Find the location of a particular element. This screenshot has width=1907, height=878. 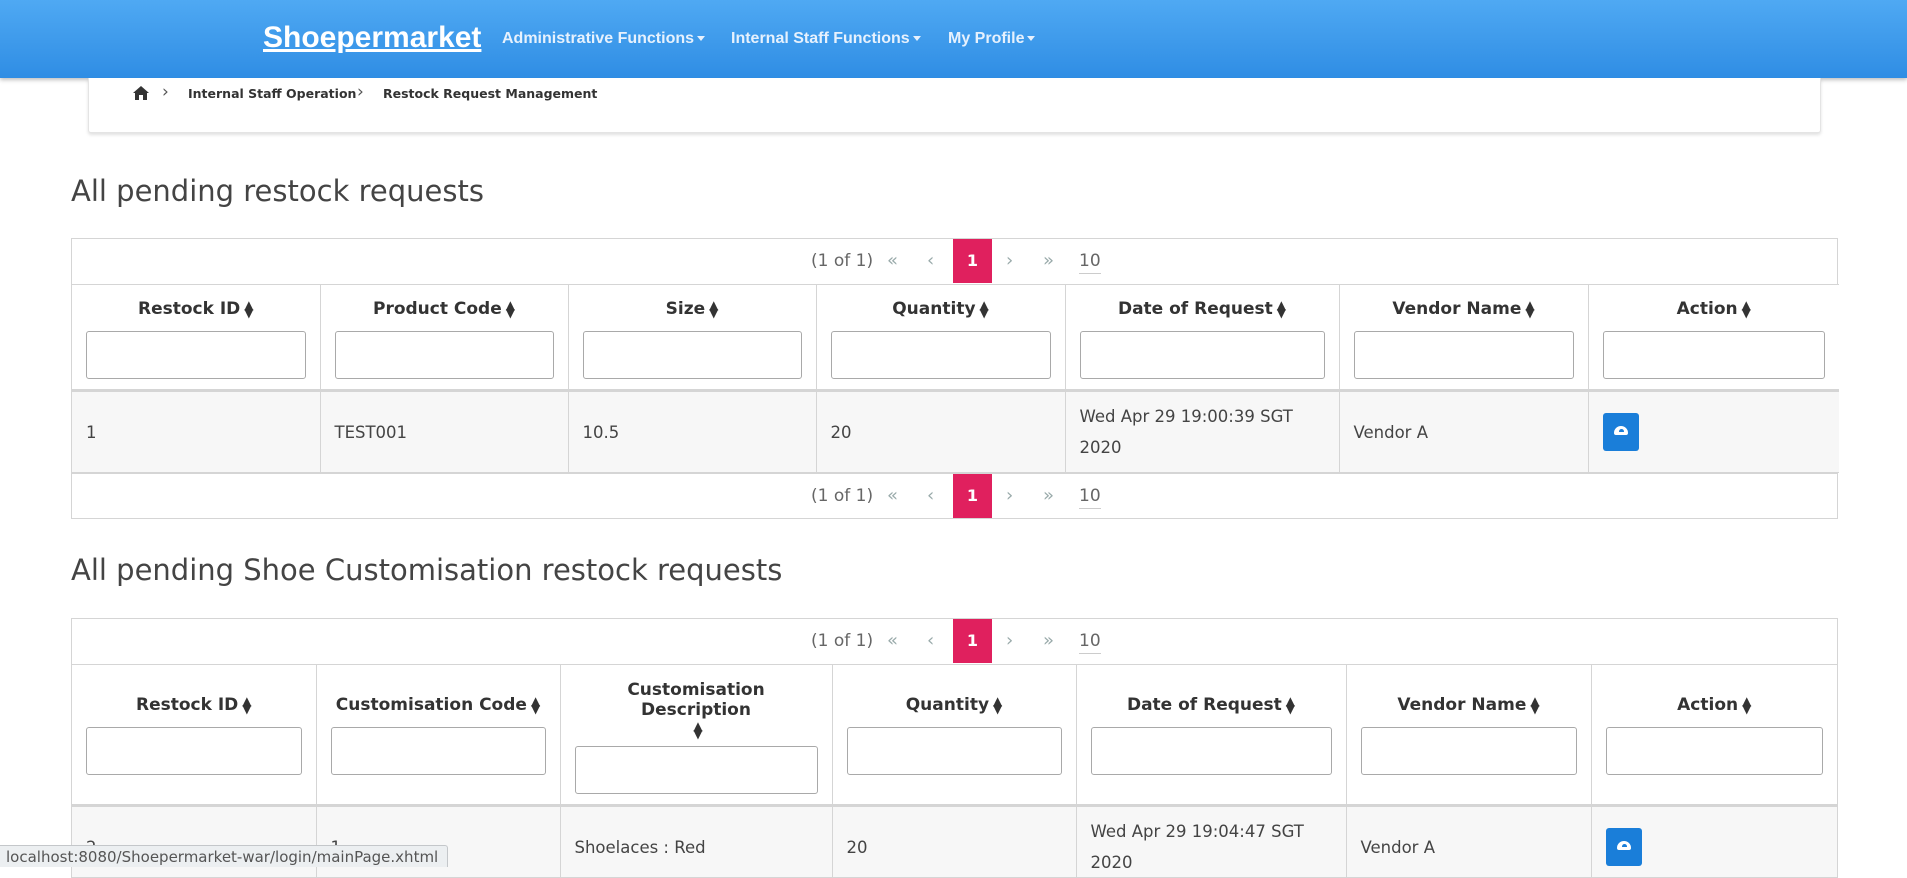

column-header-customisation-code: Customisation Code▲▼ is located at coordinates (438, 735).